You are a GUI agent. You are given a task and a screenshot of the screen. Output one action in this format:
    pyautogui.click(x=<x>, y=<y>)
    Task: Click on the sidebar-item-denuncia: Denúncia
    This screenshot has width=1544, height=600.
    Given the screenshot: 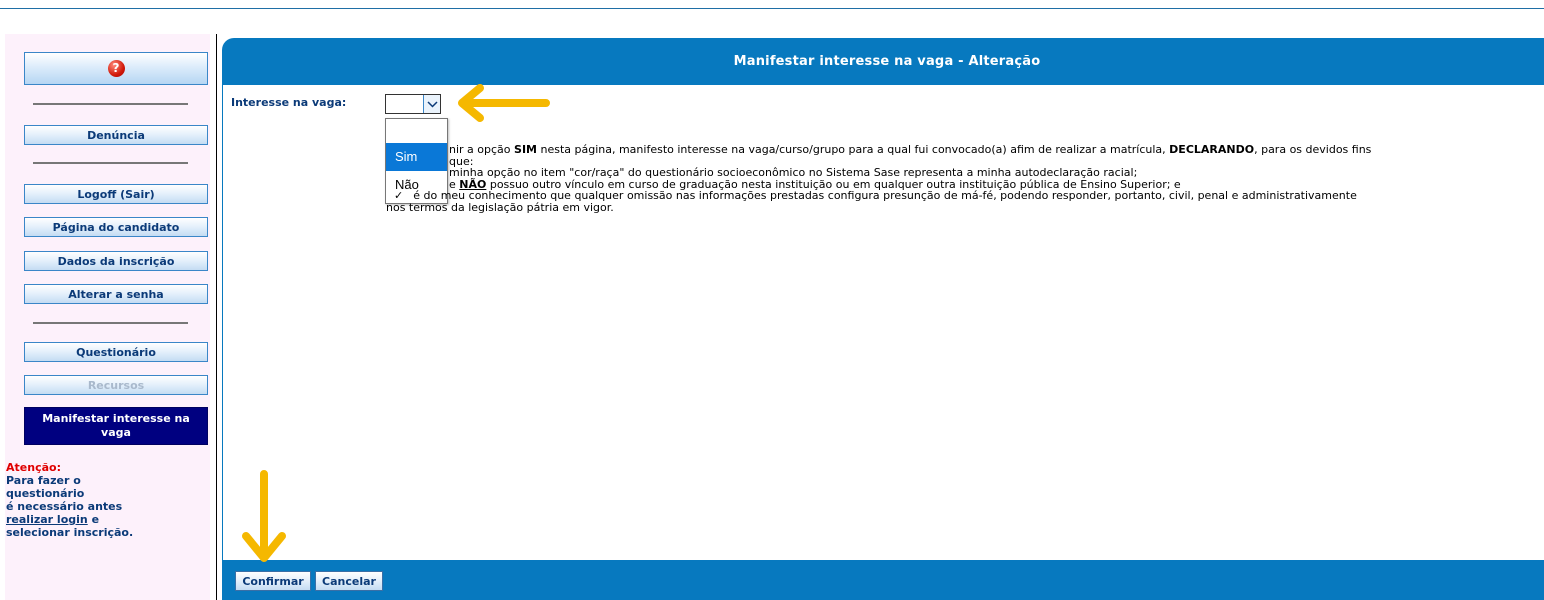 What is the action you would take?
    pyautogui.click(x=116, y=135)
    